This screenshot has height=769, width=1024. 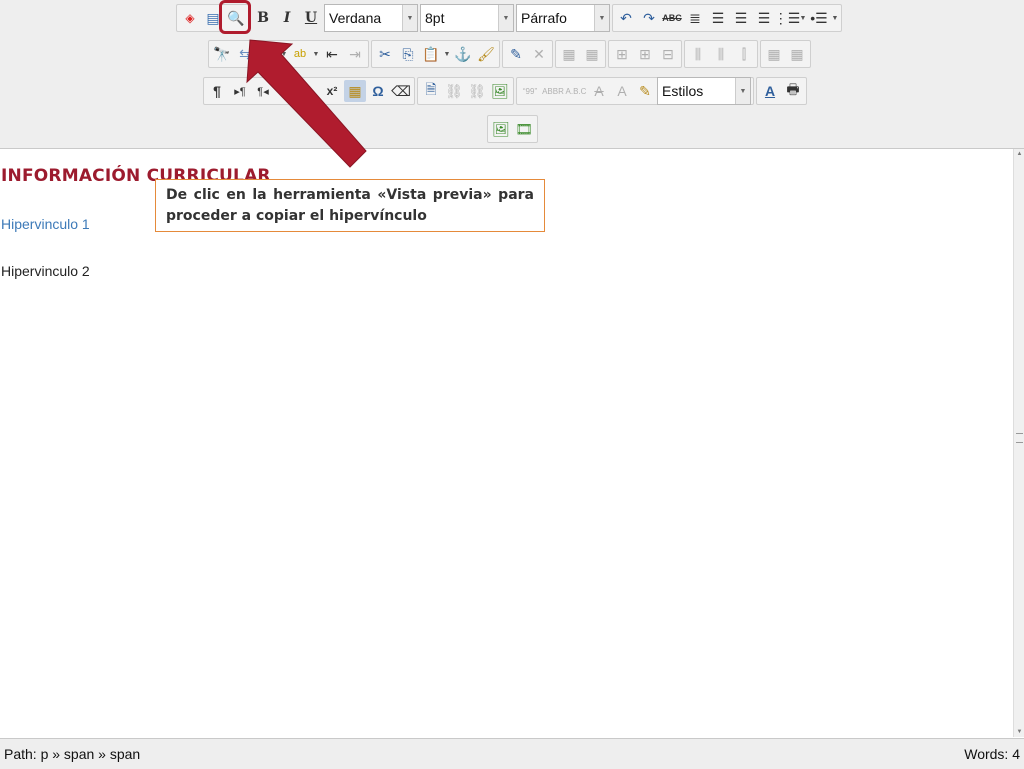 I want to click on align-center-icon: ☰, so click(x=718, y=18).